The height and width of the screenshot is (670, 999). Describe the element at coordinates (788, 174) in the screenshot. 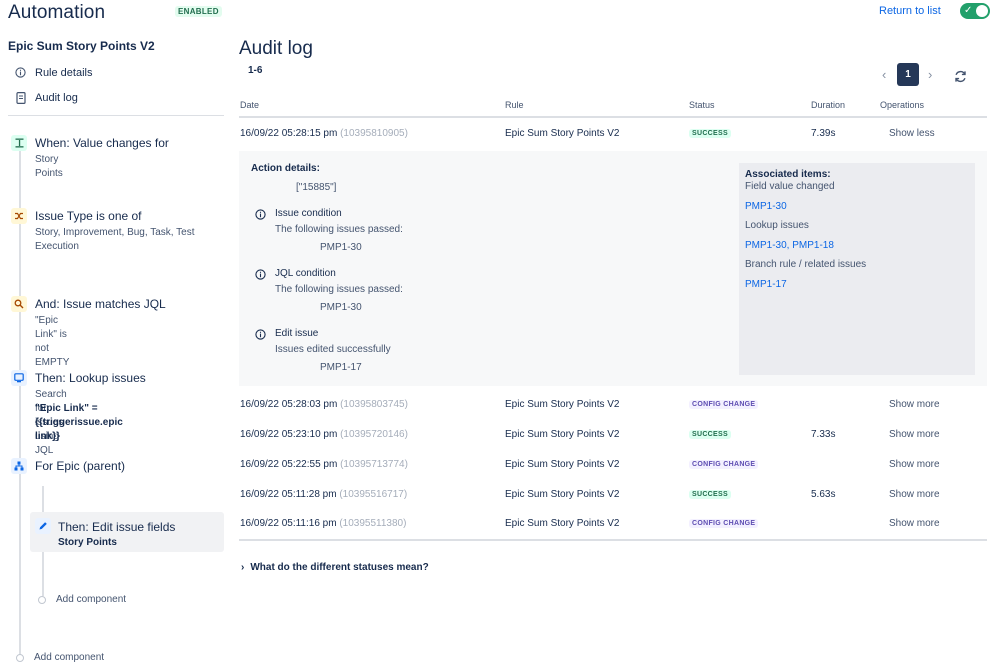

I see `associated-items-header: Associated items:` at that location.